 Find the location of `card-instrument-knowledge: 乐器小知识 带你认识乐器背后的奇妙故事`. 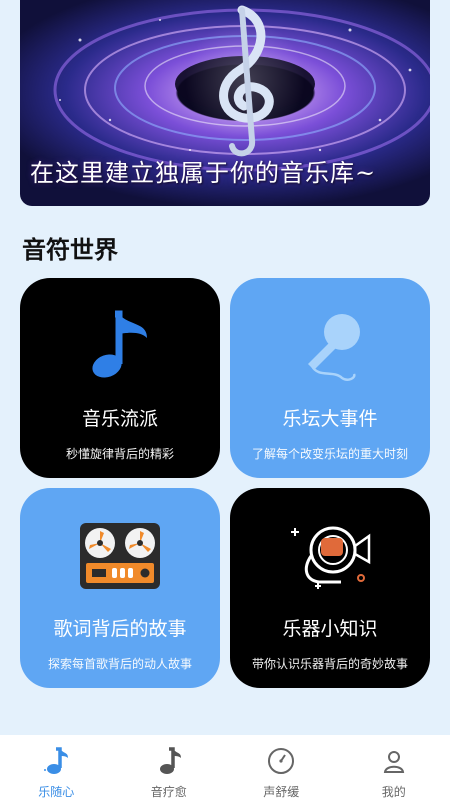

card-instrument-knowledge: 乐器小知识 带你认识乐器背后的奇妙故事 is located at coordinates (330, 588).